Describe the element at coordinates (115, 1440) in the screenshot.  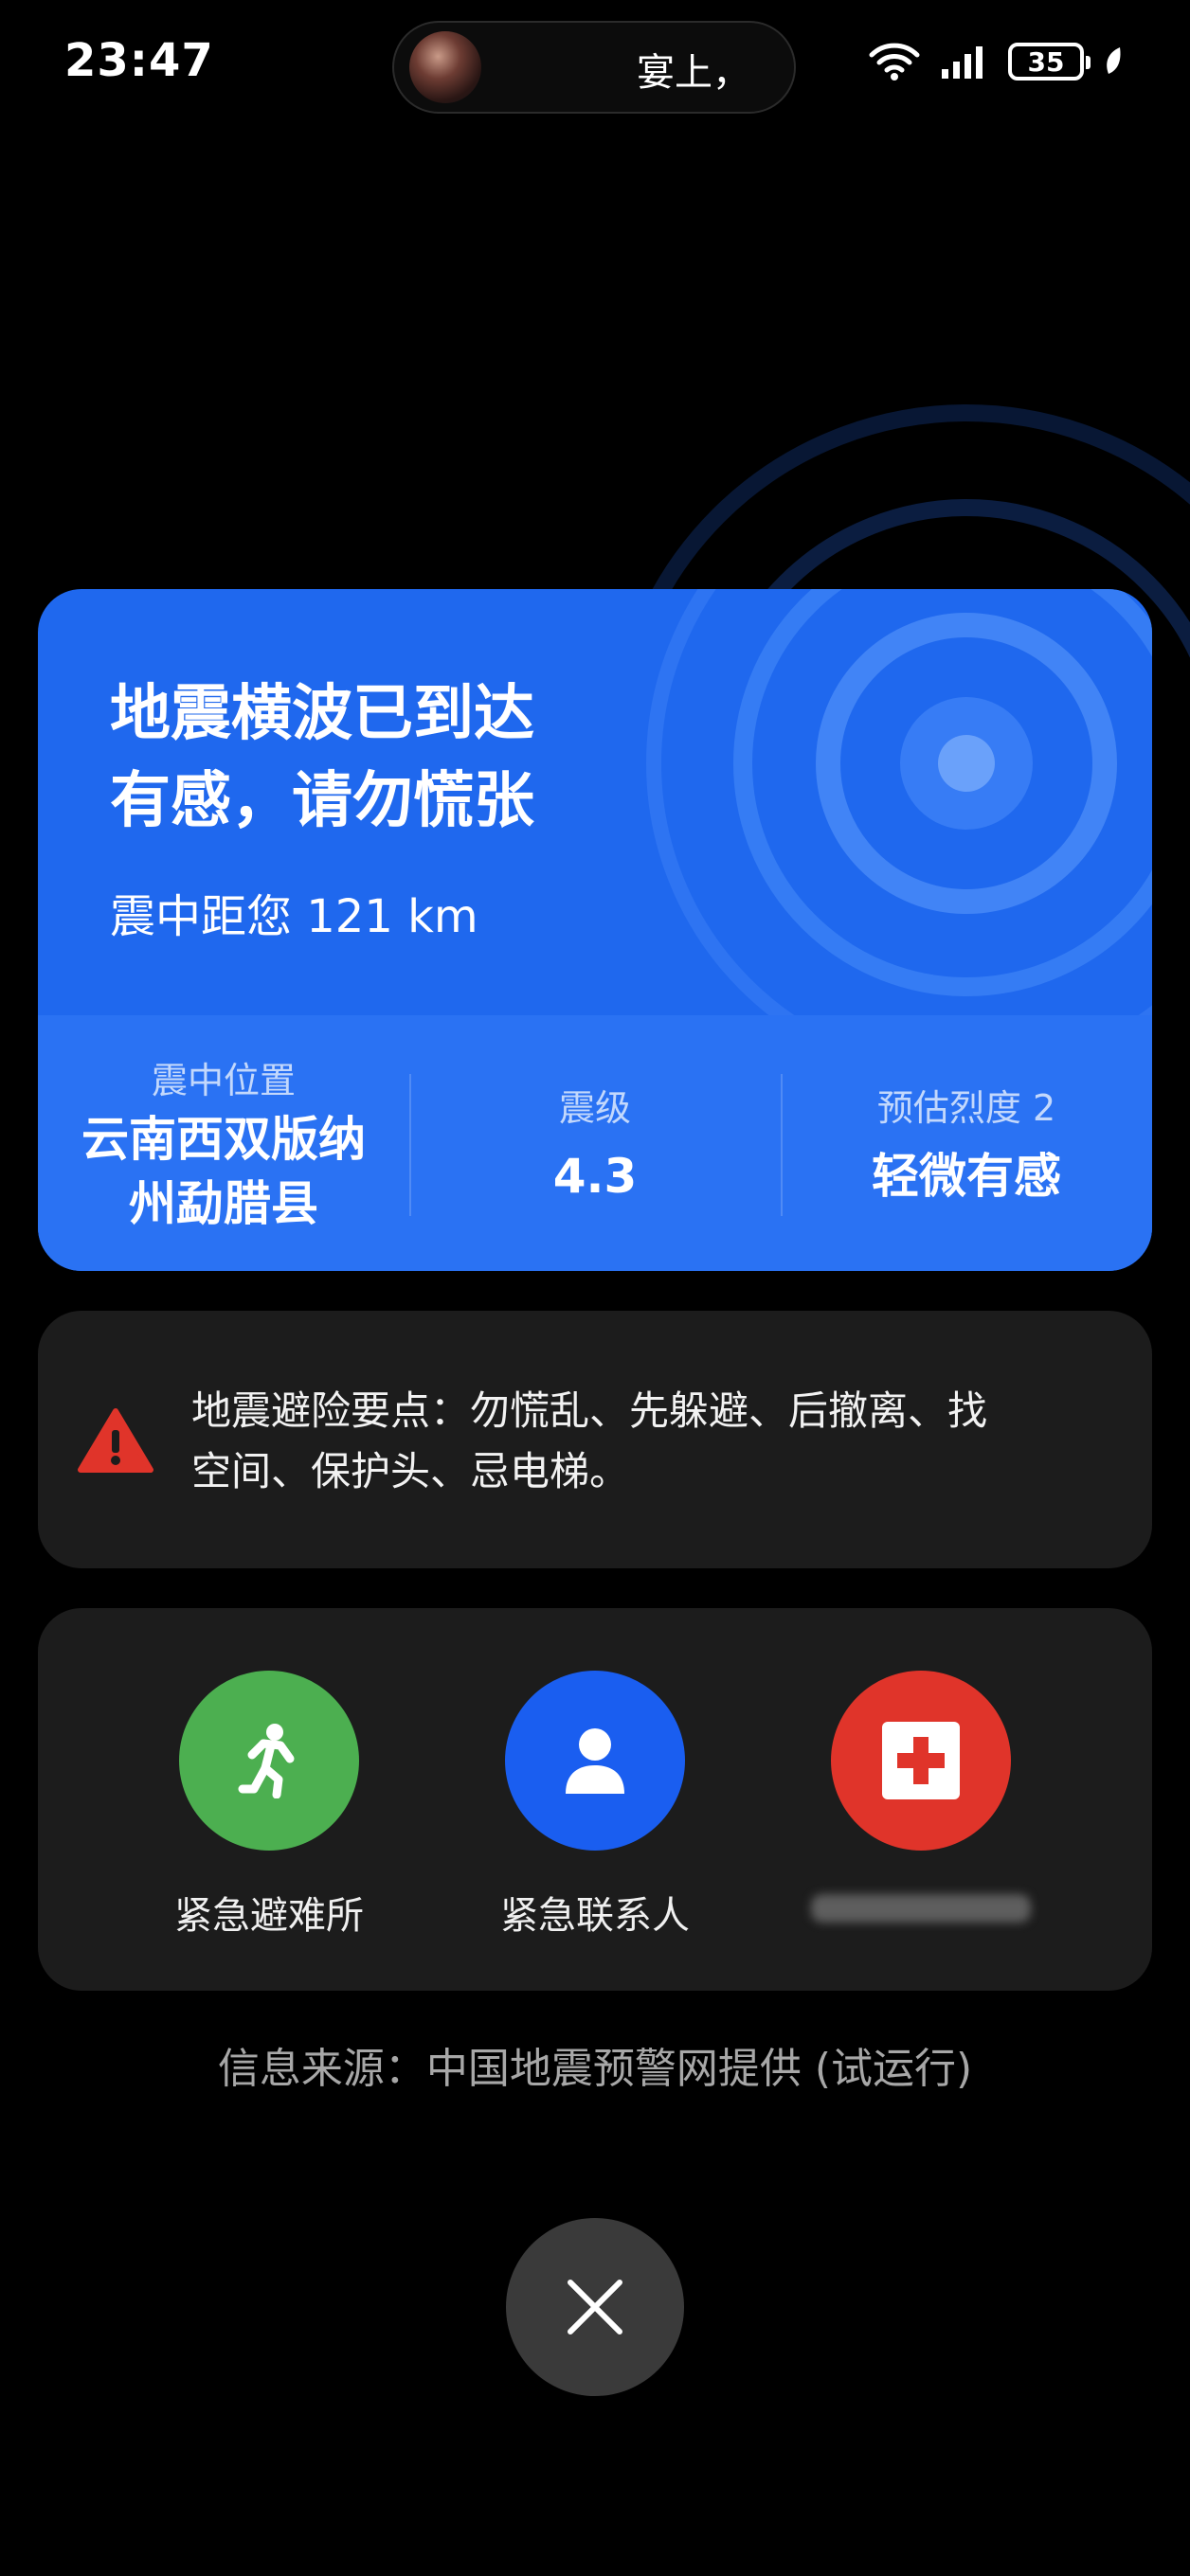
I see `warning-icon` at that location.